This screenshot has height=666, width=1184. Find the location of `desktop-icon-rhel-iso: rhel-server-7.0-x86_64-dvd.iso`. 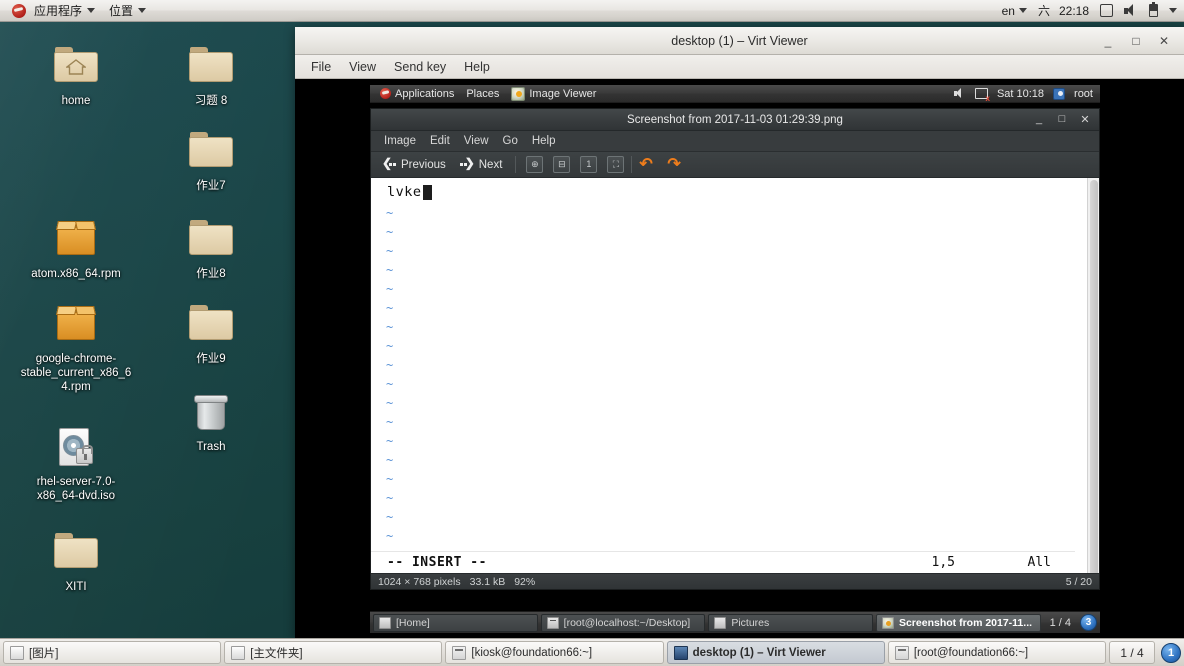

desktop-icon-rhel-iso: rhel-server-7.0-x86_64-dvd.iso is located at coordinates (76, 463).